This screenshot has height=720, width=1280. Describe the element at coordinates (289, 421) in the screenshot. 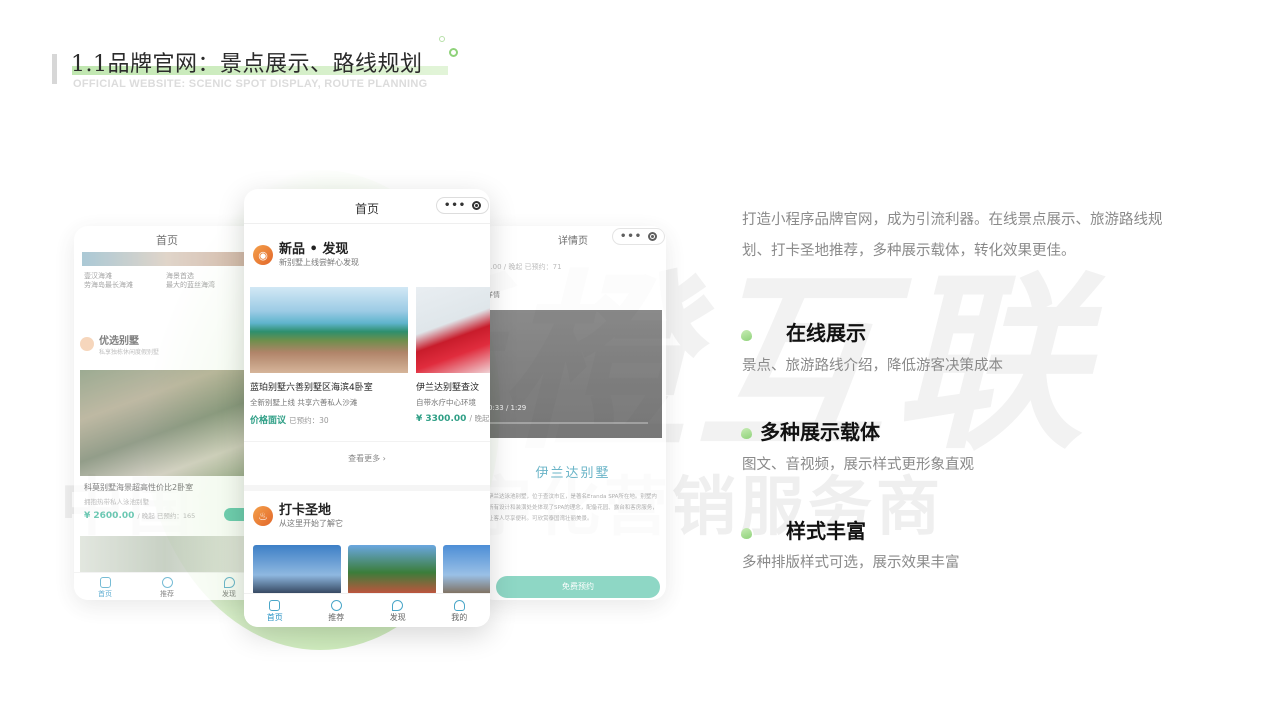

I see `villa-card-1-price: 价格面议 已预约：30` at that location.